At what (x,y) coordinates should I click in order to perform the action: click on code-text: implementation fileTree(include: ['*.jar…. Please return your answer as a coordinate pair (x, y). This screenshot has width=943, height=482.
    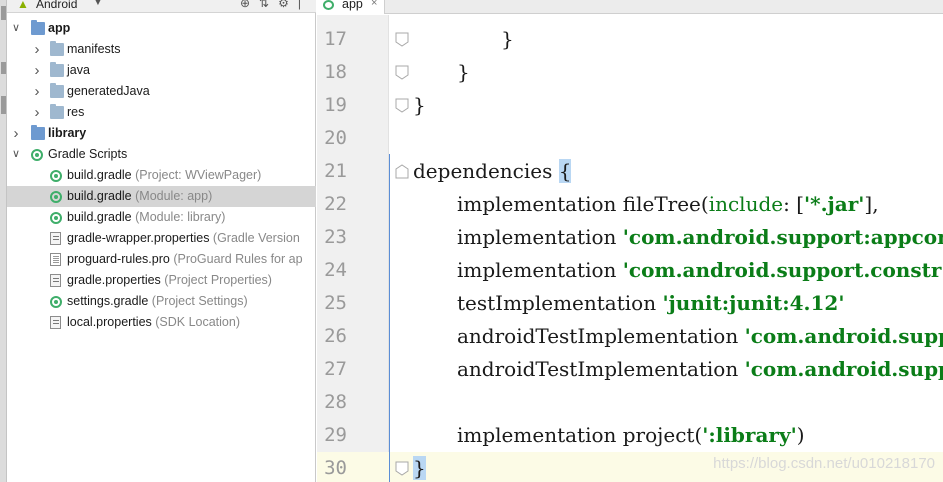
    Looking at the image, I should click on (671, 204).